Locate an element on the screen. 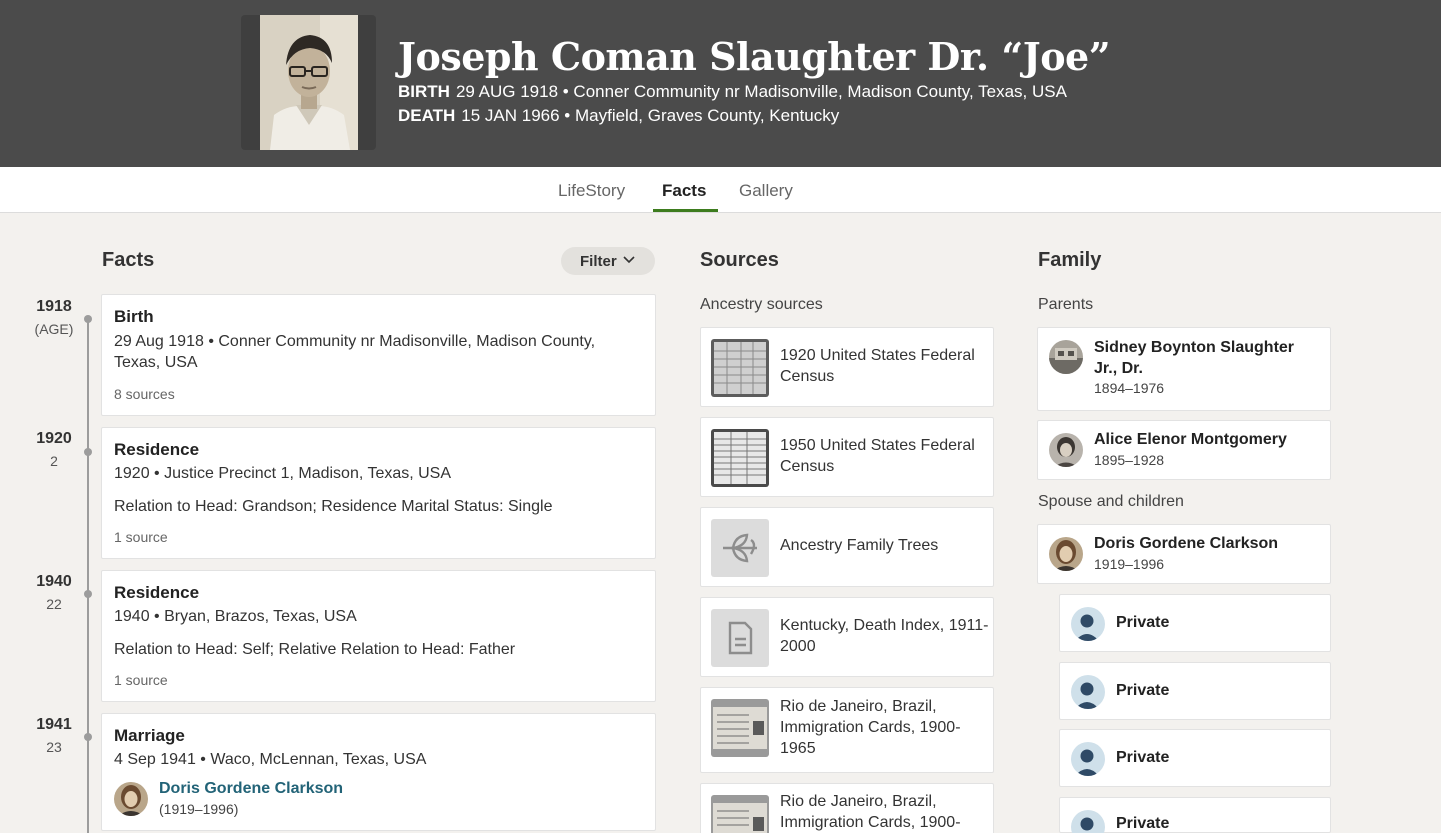  spouse-years: (1919–1996) is located at coordinates (199, 809).